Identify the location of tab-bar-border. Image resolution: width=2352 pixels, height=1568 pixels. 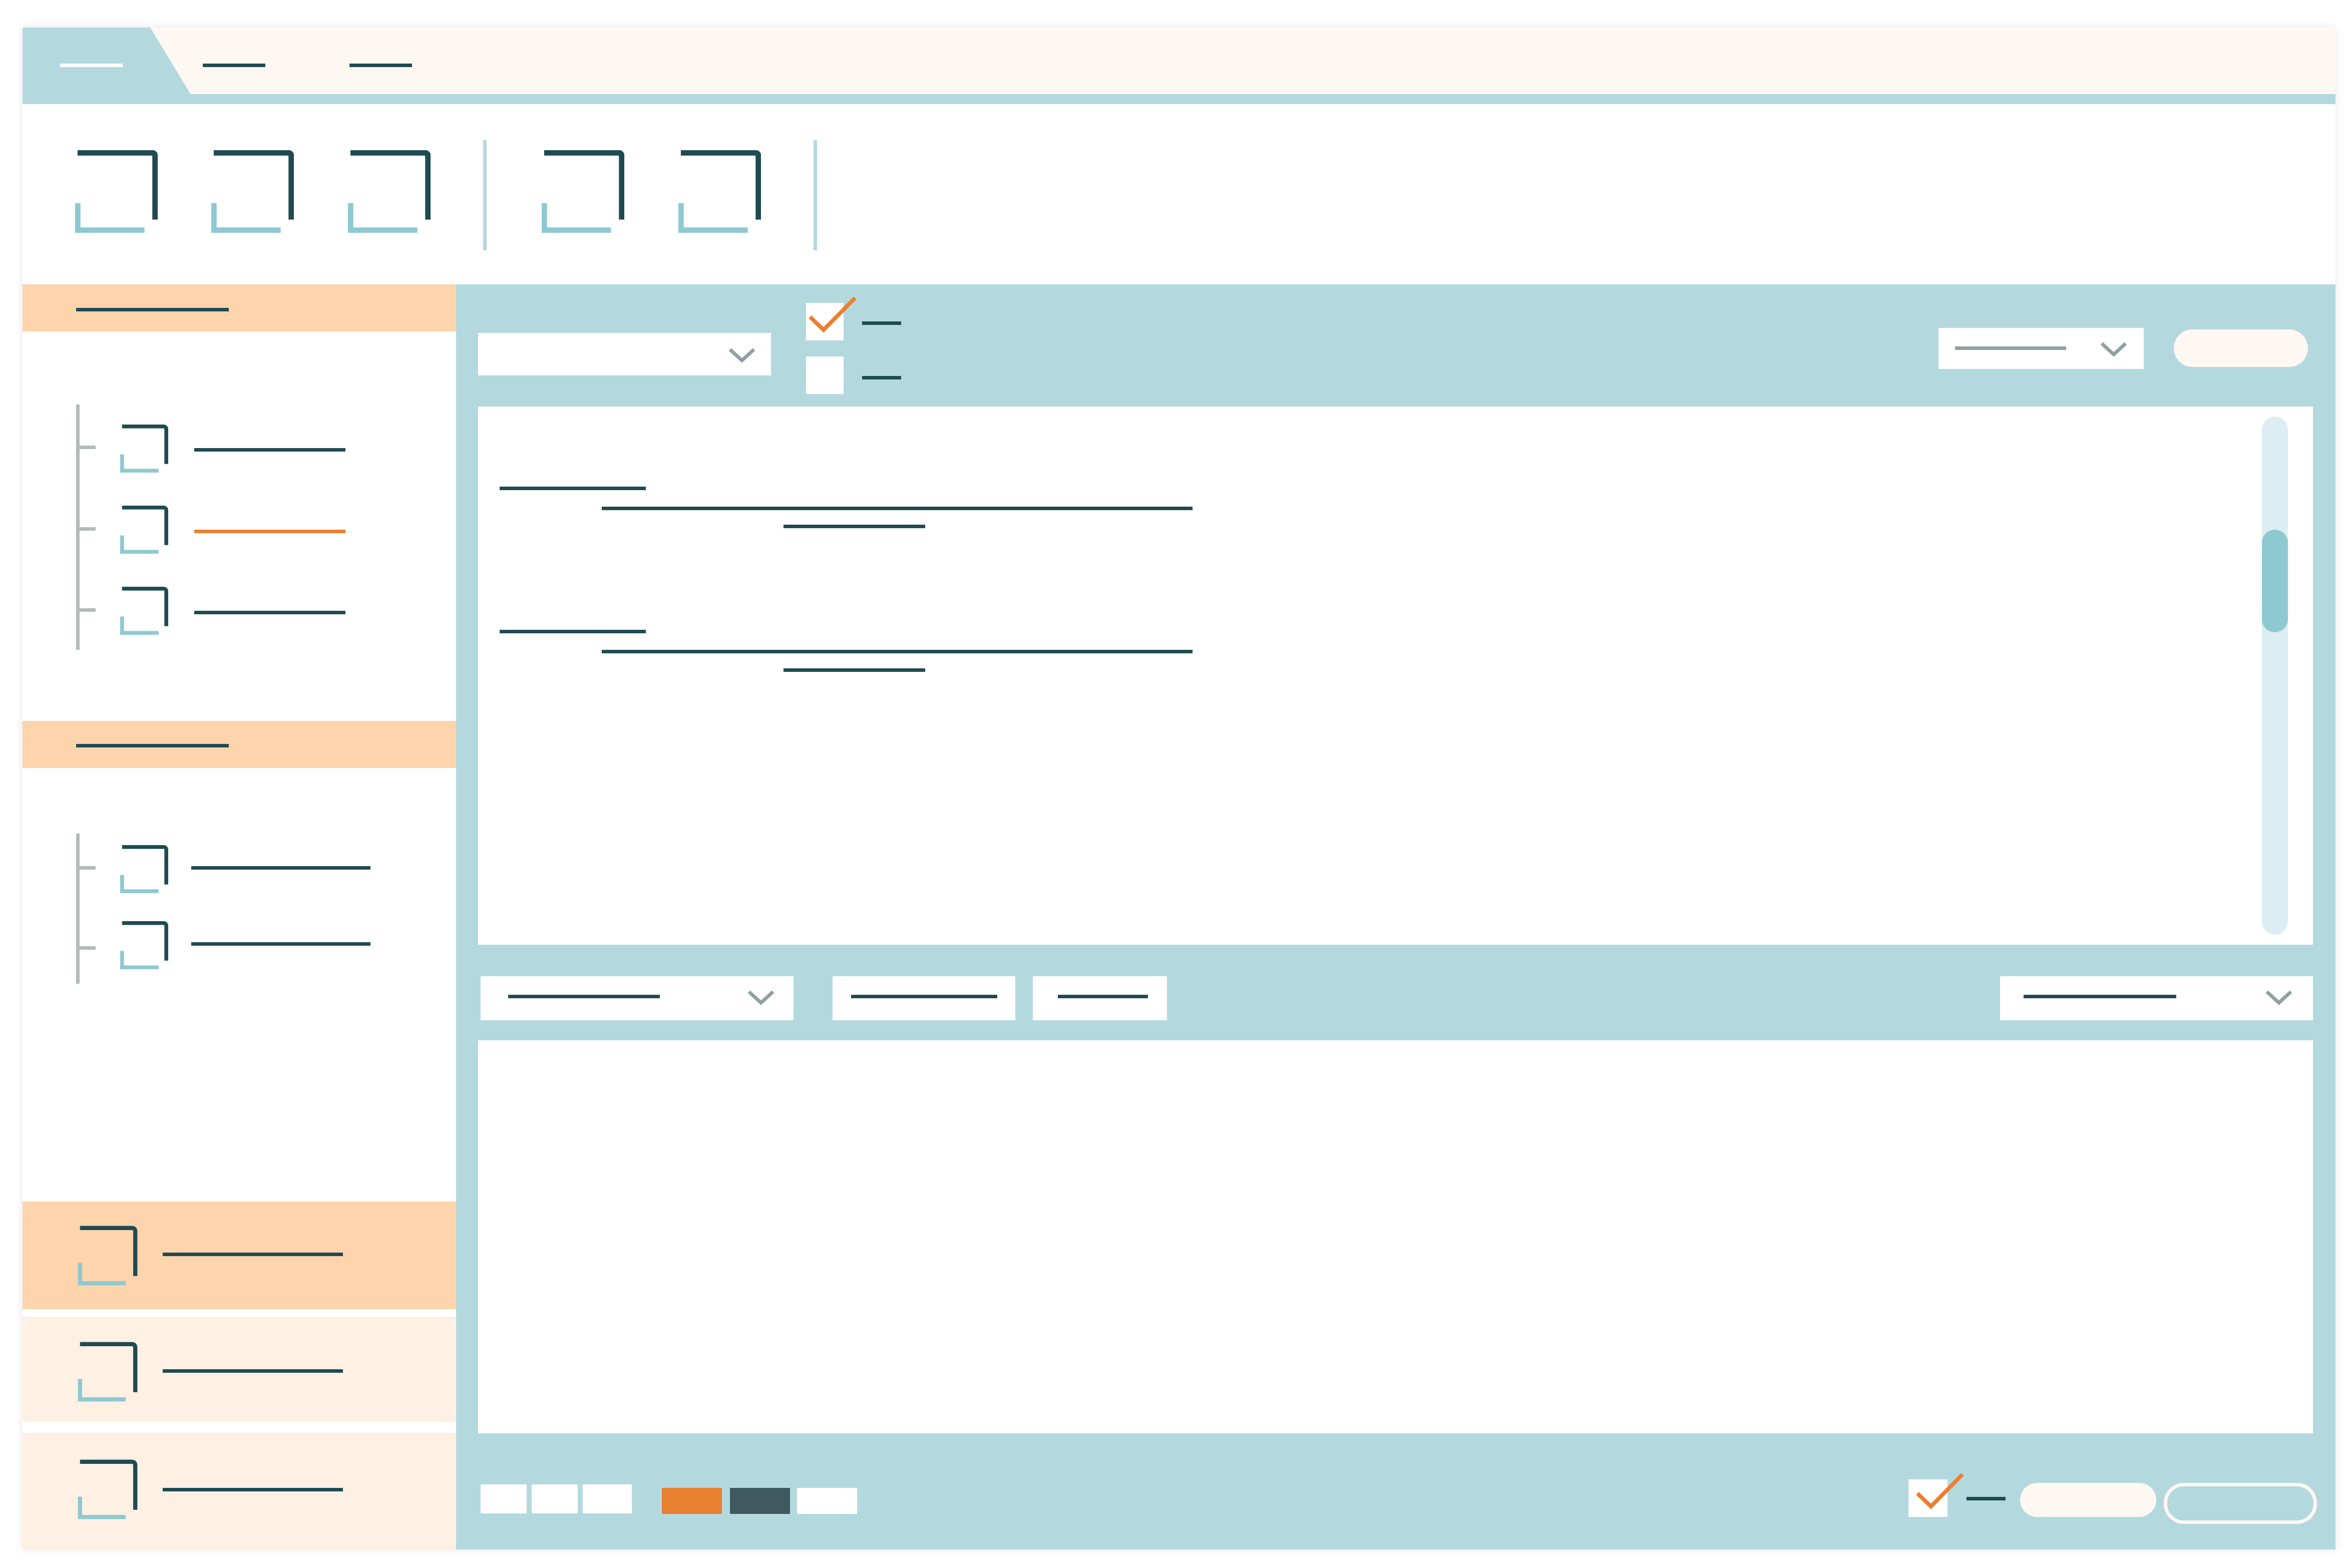
(1179, 99).